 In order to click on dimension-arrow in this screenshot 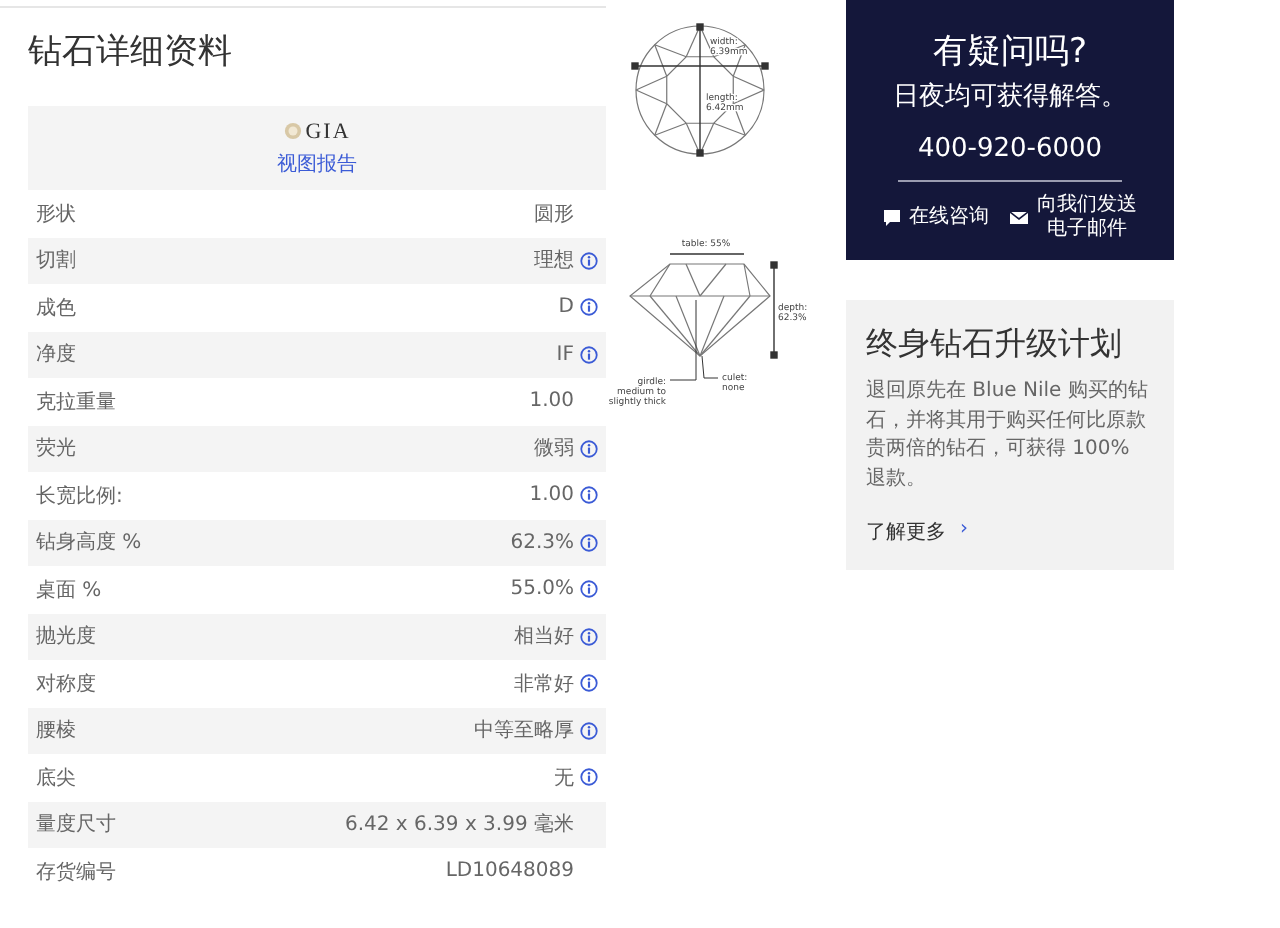, I will do `click(723, 306)`.